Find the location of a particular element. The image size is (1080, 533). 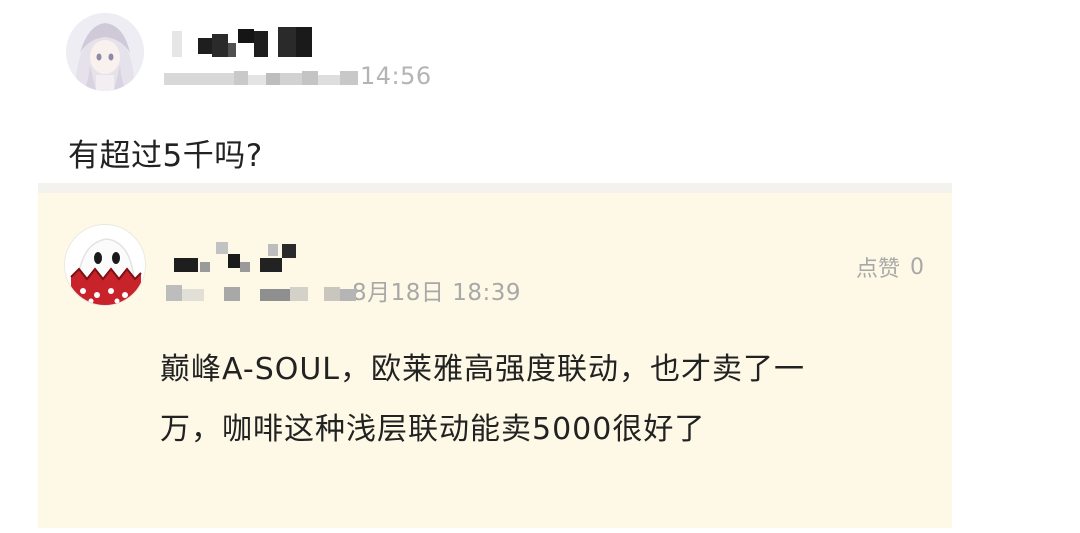

comment-timestamp: 14:56 is located at coordinates (297, 76).